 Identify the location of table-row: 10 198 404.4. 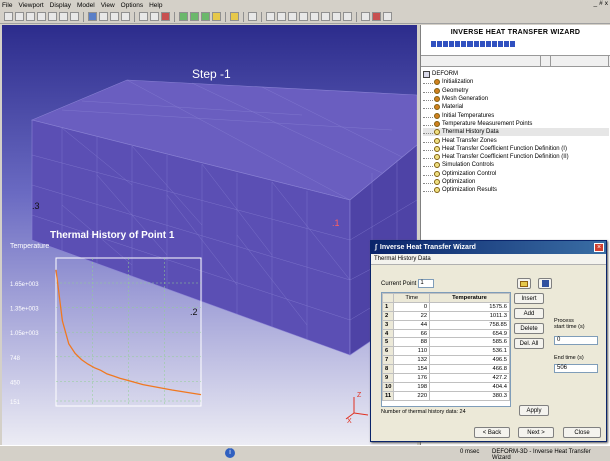
(445, 386).